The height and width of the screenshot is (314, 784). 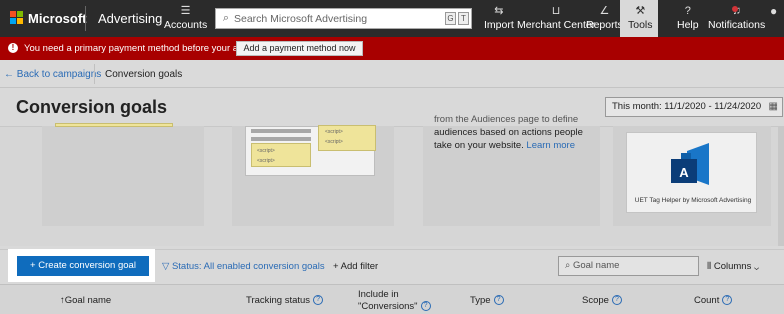 I want to click on svg-text: A, so click(x=684, y=172).